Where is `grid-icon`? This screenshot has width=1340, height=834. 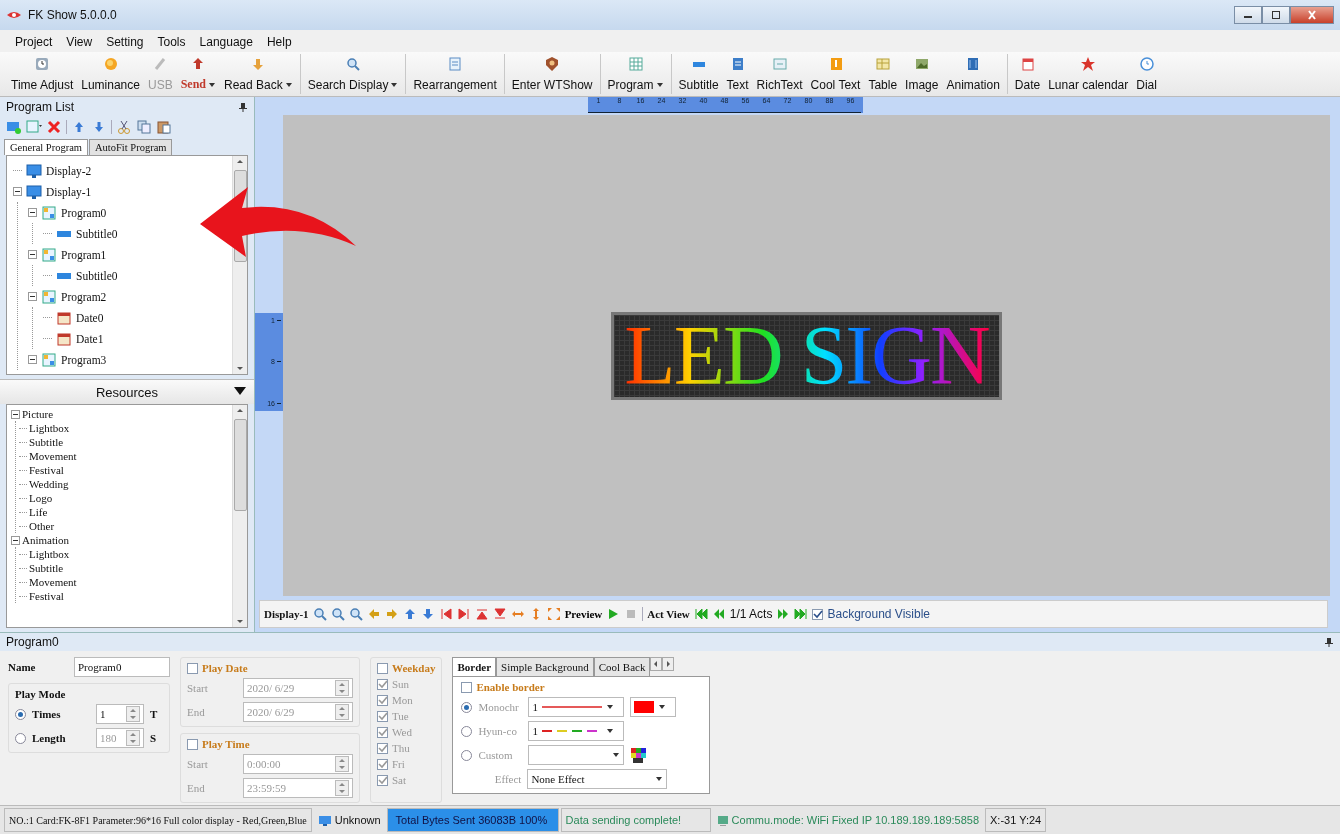
grid-icon is located at coordinates (34, 127).